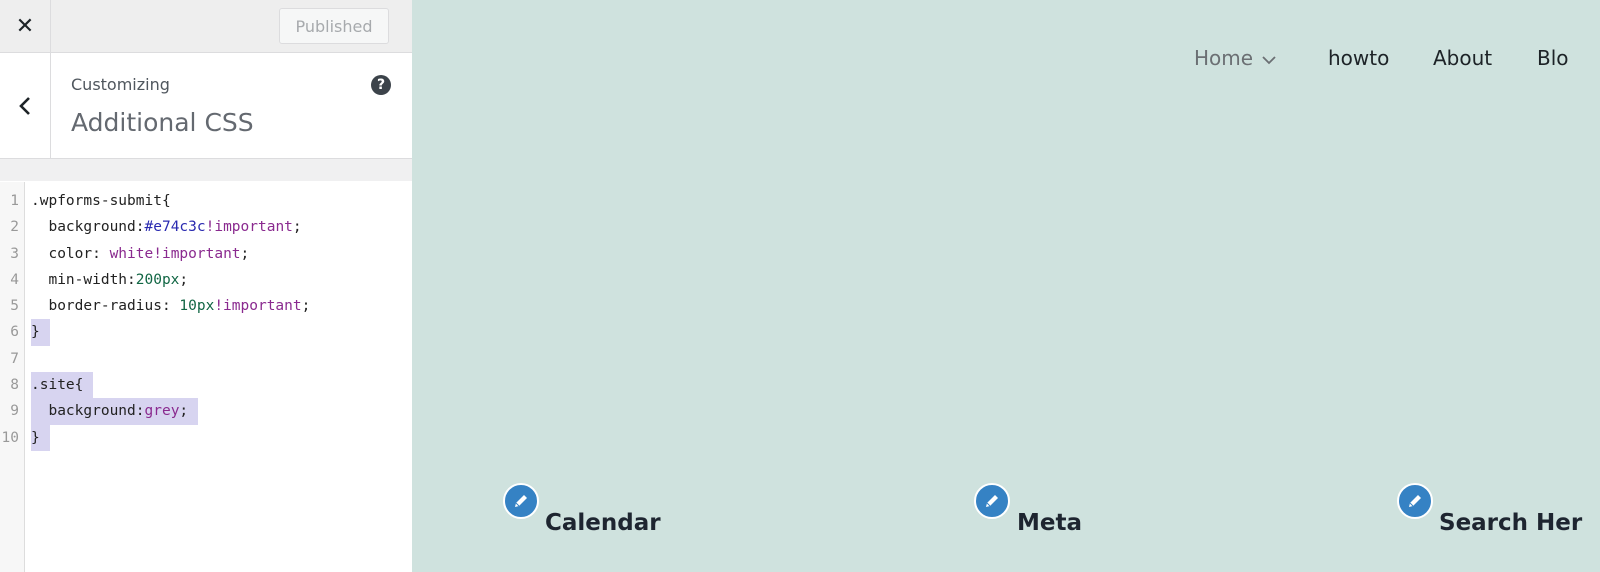 This screenshot has width=1600, height=572. Describe the element at coordinates (162, 411) in the screenshot. I see `code-token: grey` at that location.